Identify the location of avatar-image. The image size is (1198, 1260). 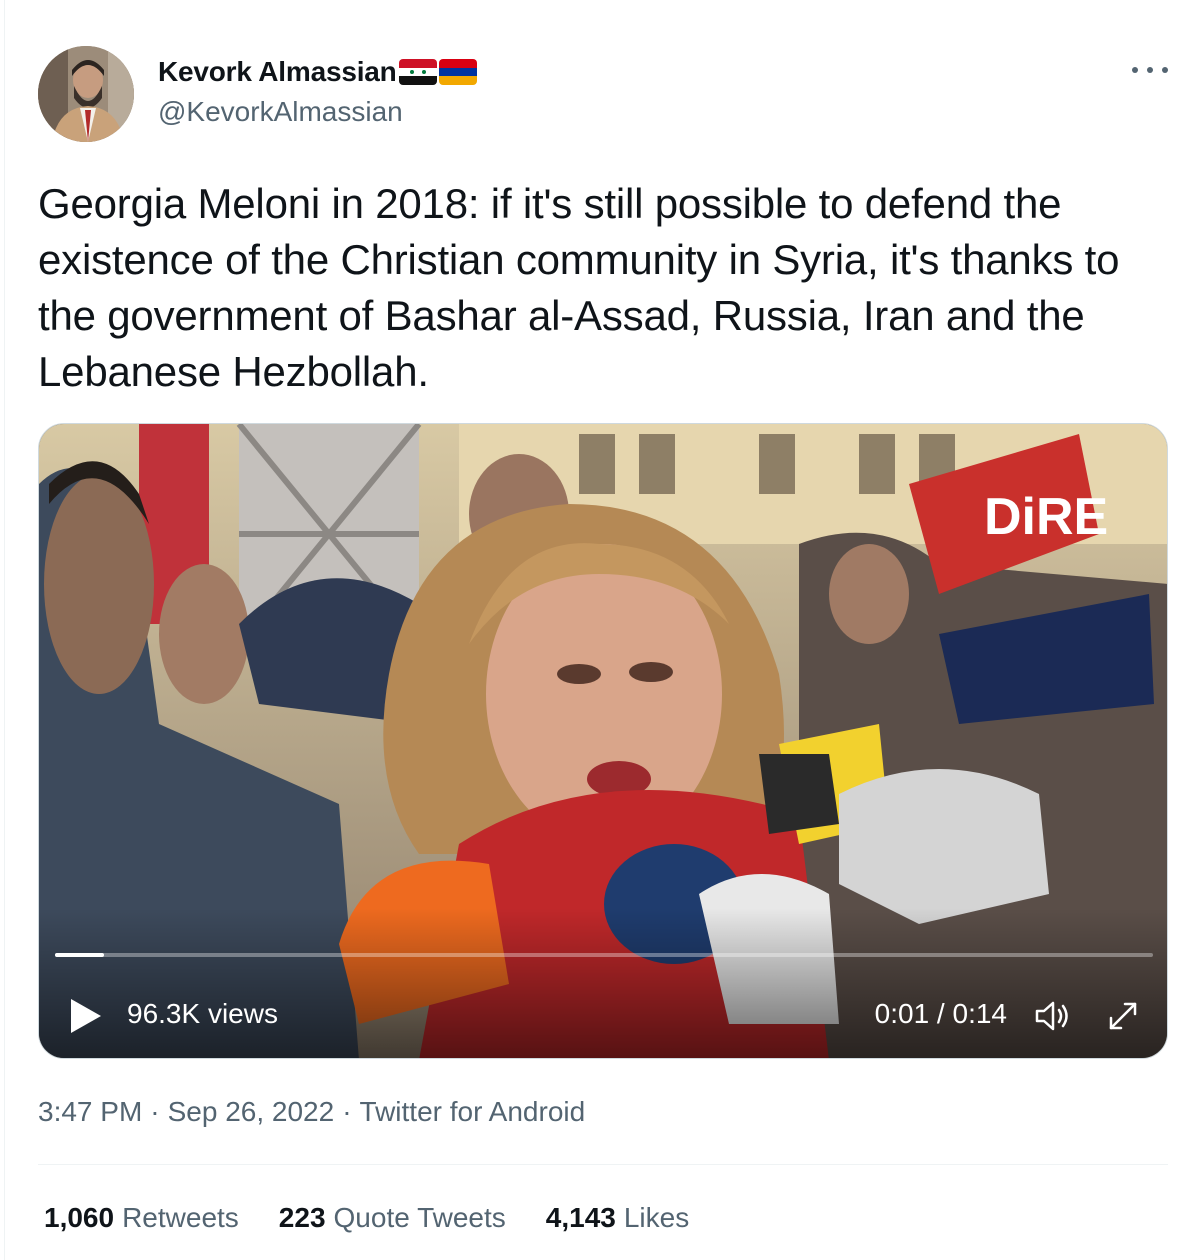
(86, 94).